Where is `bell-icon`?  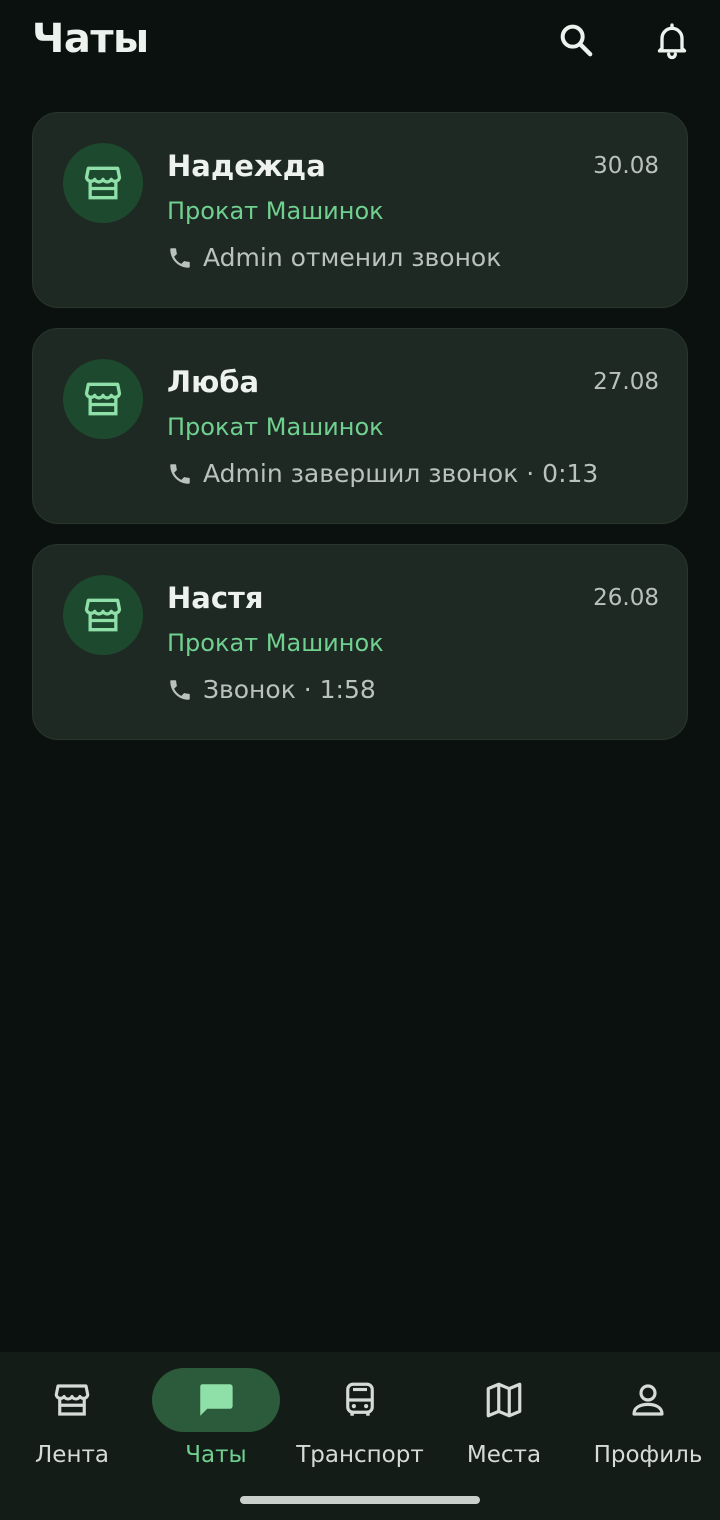
bell-icon is located at coordinates (672, 41).